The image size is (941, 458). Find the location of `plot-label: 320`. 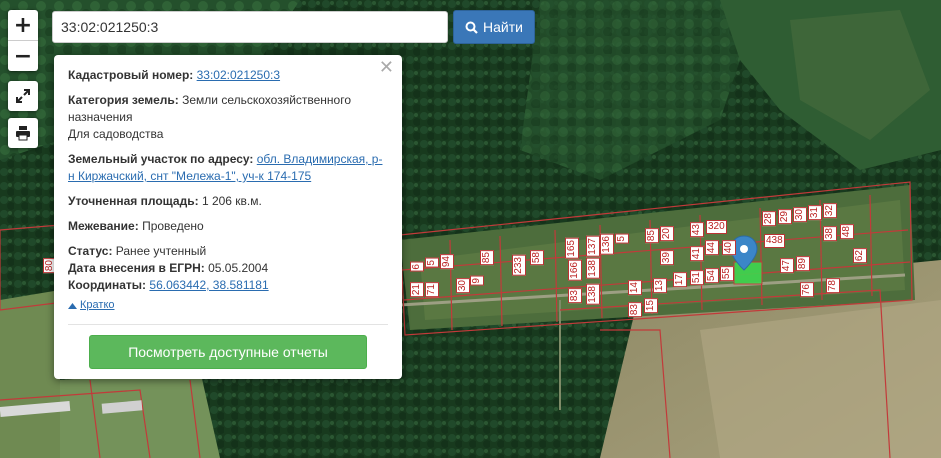

plot-label: 320 is located at coordinates (716, 227).